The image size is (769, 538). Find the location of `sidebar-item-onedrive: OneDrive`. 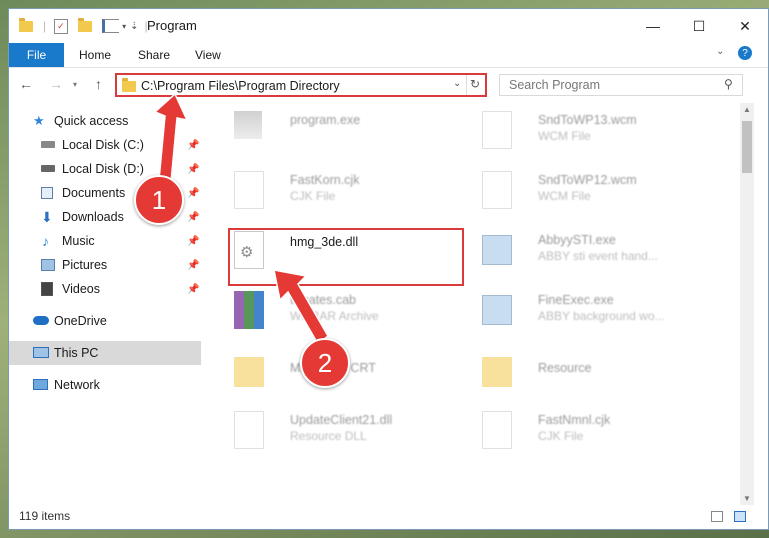

sidebar-item-onedrive: OneDrive is located at coordinates (105, 321).